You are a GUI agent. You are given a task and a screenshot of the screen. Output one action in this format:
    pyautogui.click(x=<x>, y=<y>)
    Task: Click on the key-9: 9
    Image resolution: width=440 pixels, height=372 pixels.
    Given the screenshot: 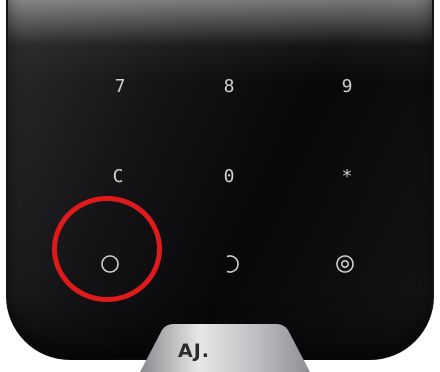 What is the action you would take?
    pyautogui.click(x=347, y=86)
    